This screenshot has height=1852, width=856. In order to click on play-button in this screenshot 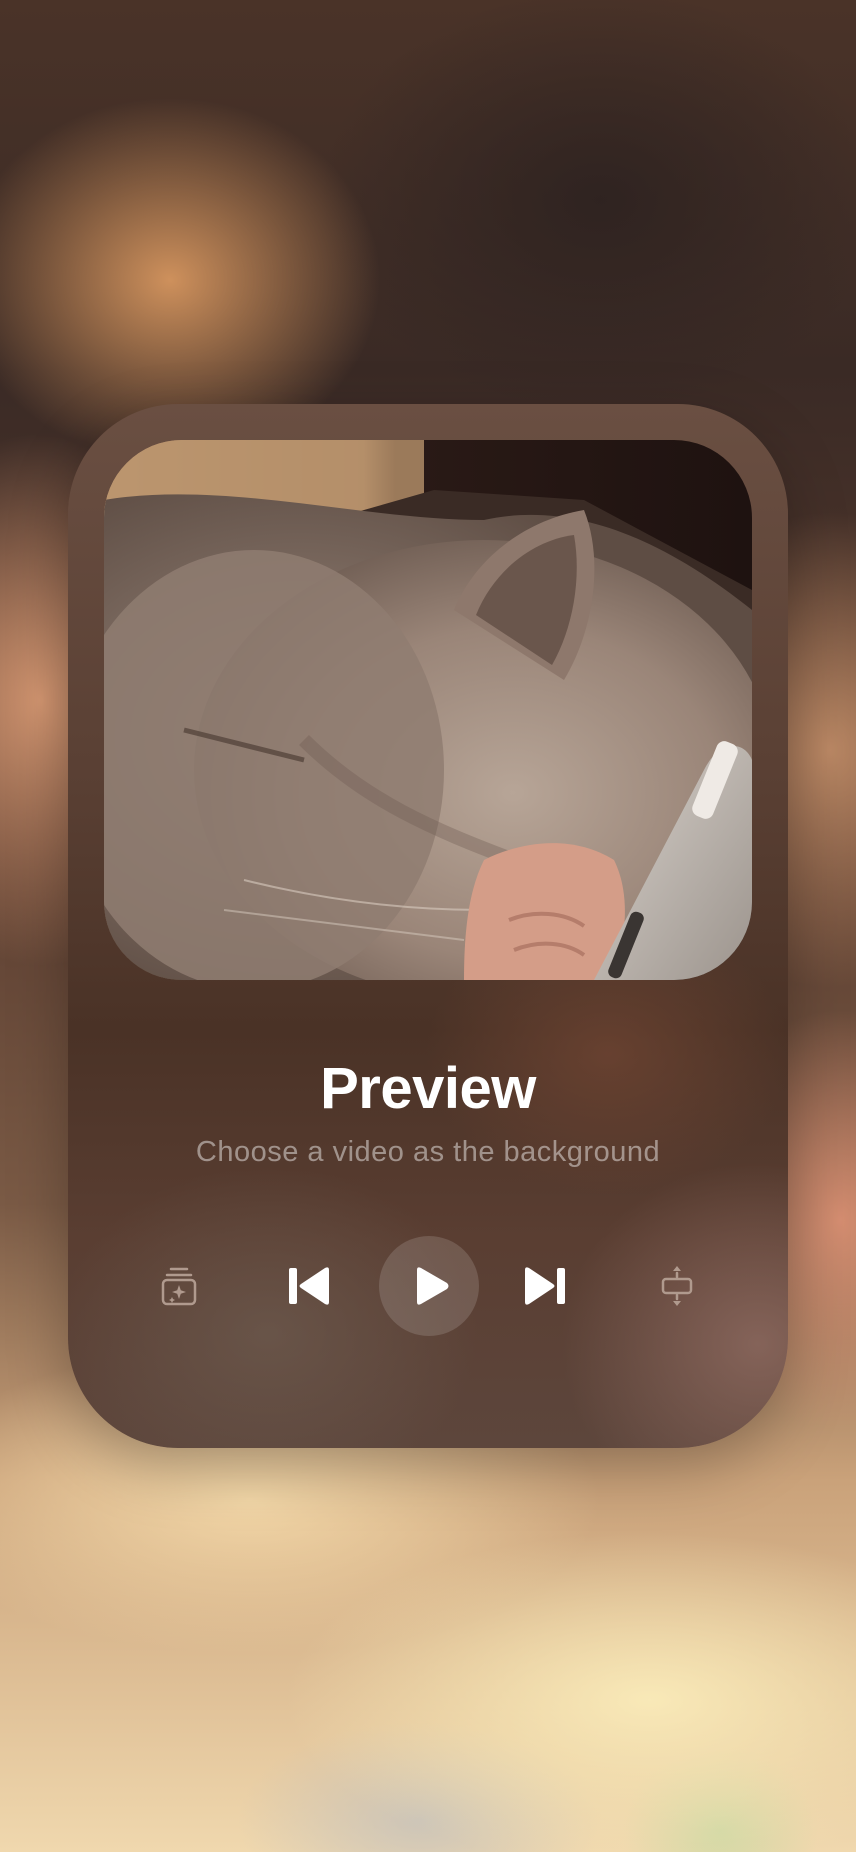, I will do `click(429, 1286)`.